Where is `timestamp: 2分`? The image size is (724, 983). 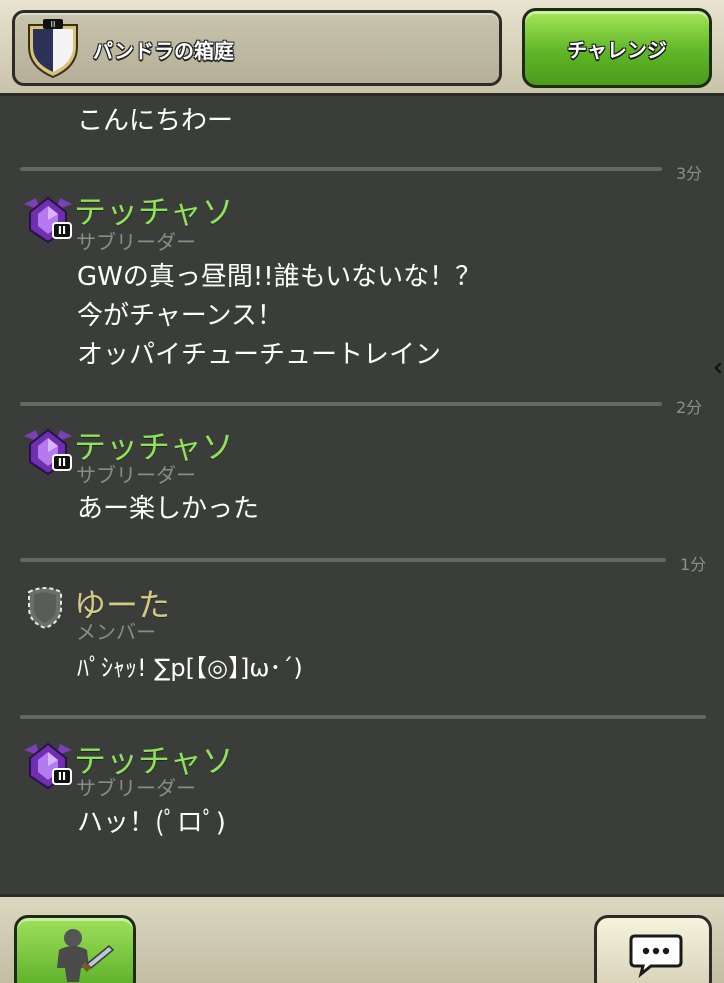
timestamp: 2分 is located at coordinates (689, 407).